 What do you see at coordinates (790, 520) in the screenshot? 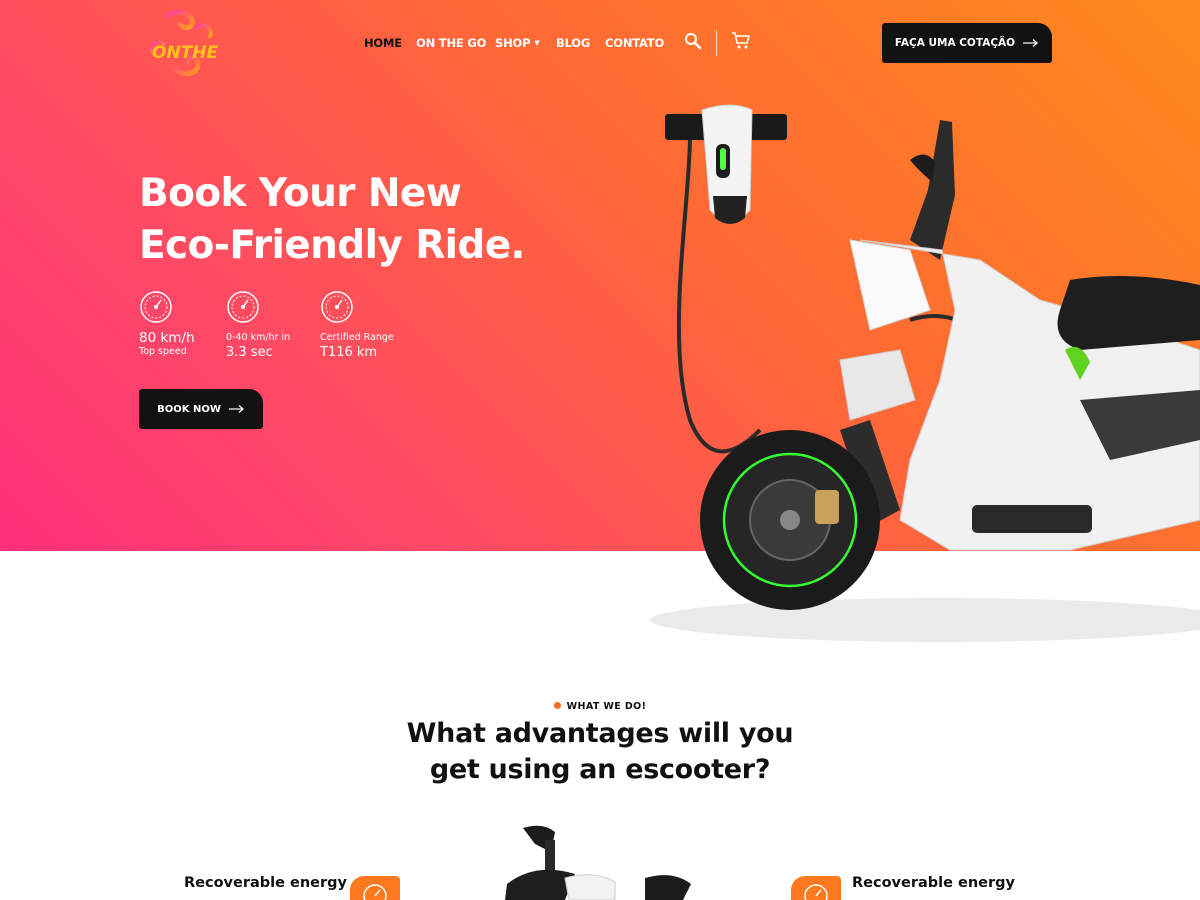
I see `front-wheel` at bounding box center [790, 520].